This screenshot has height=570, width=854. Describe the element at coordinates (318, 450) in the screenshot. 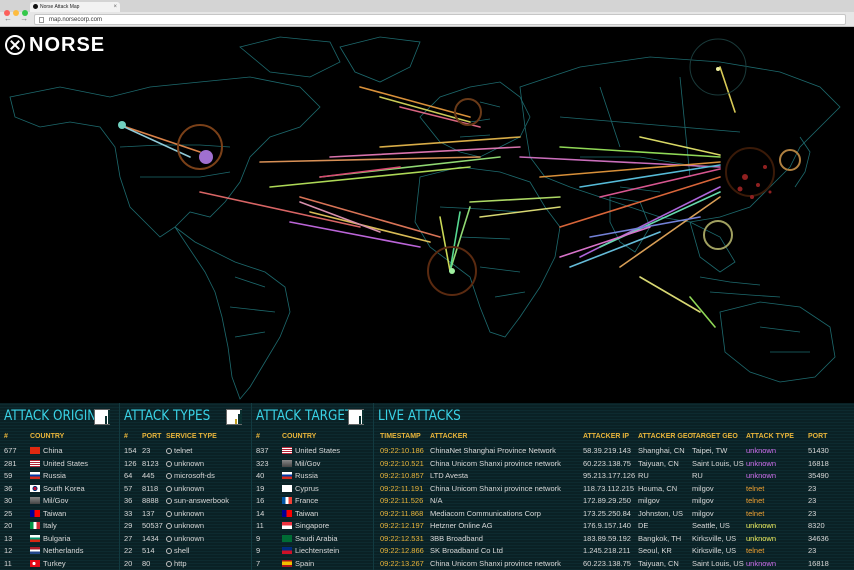

I see `target-country: United States` at that location.